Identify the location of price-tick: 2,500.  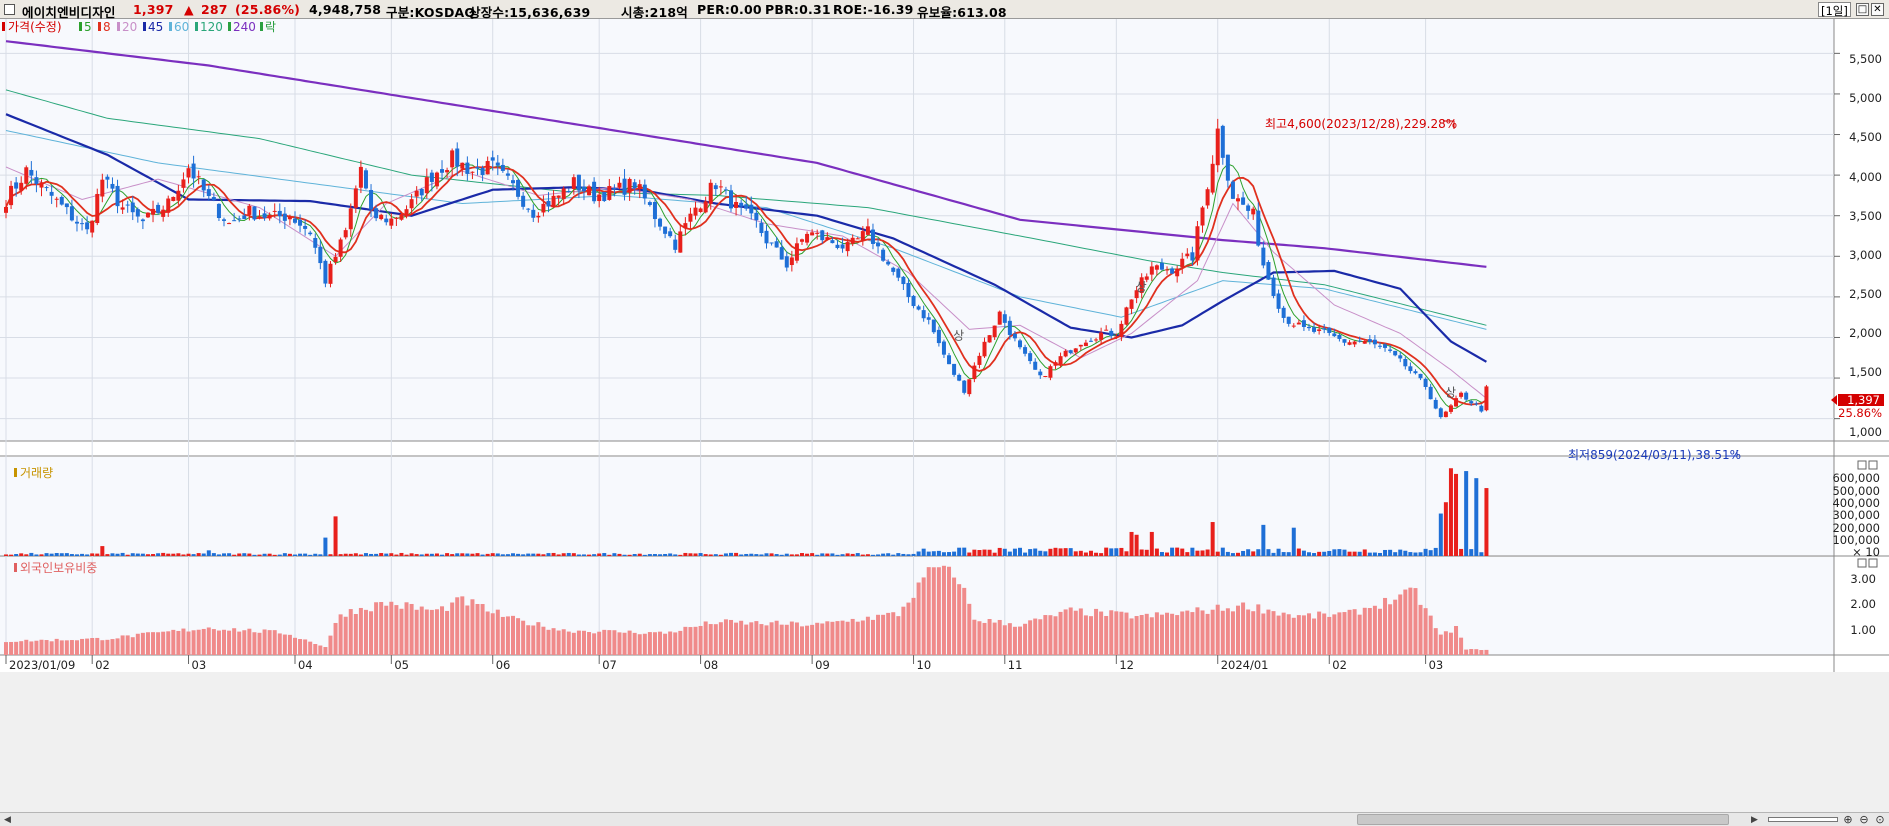
(1865, 294).